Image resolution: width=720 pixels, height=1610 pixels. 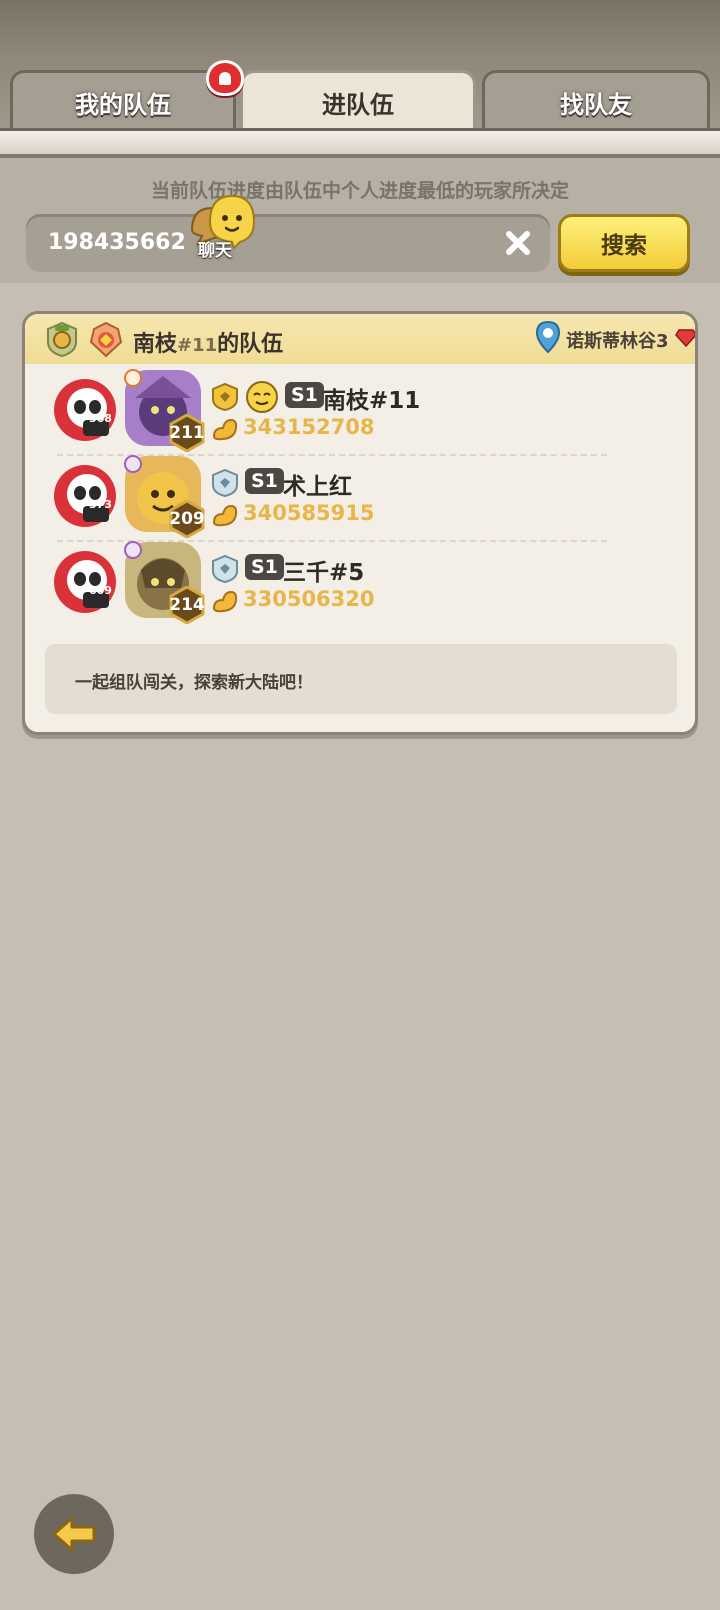 What do you see at coordinates (100, 590) in the screenshot?
I see `pet-level: 609` at bounding box center [100, 590].